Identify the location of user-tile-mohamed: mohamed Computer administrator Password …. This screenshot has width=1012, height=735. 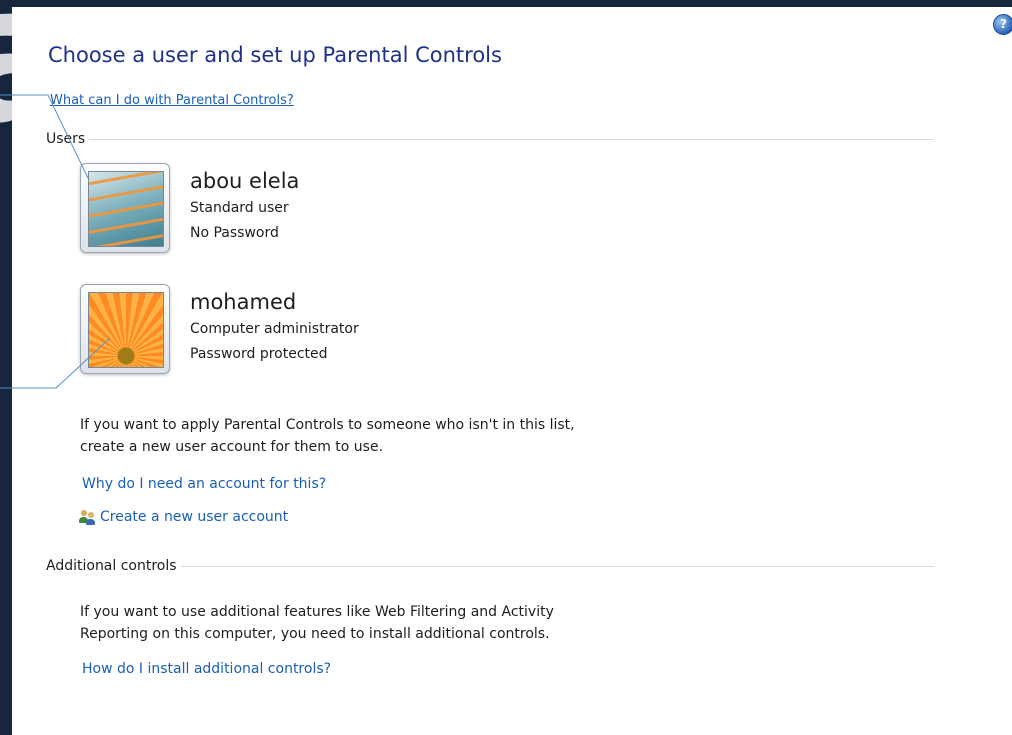
(290, 334).